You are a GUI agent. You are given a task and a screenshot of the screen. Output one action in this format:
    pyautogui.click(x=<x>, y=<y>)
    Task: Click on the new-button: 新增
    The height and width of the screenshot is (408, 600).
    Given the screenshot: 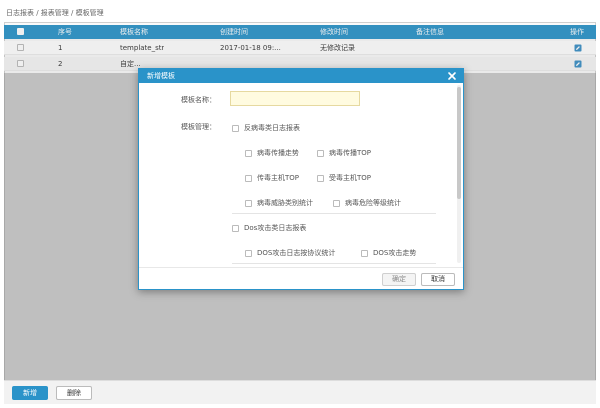 What is the action you would take?
    pyautogui.click(x=30, y=393)
    